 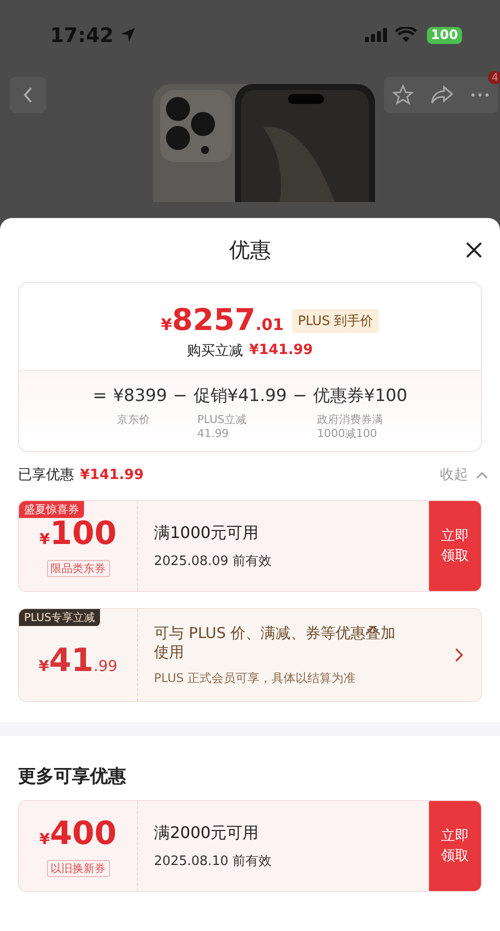 What do you see at coordinates (213, 561) in the screenshot?
I see `coupon-validity: 2025.08.09 前有效` at bounding box center [213, 561].